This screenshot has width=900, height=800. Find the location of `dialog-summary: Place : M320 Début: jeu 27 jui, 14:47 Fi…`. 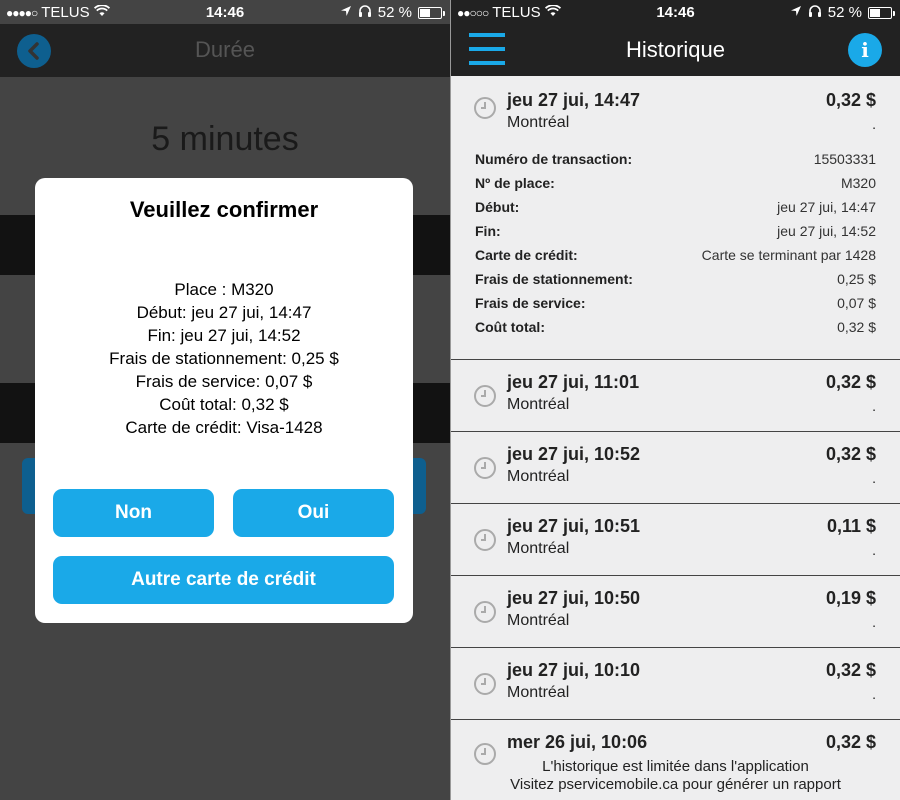

dialog-summary: Place : M320 Début: jeu 27 jui, 14:47 Fi… is located at coordinates (224, 358).